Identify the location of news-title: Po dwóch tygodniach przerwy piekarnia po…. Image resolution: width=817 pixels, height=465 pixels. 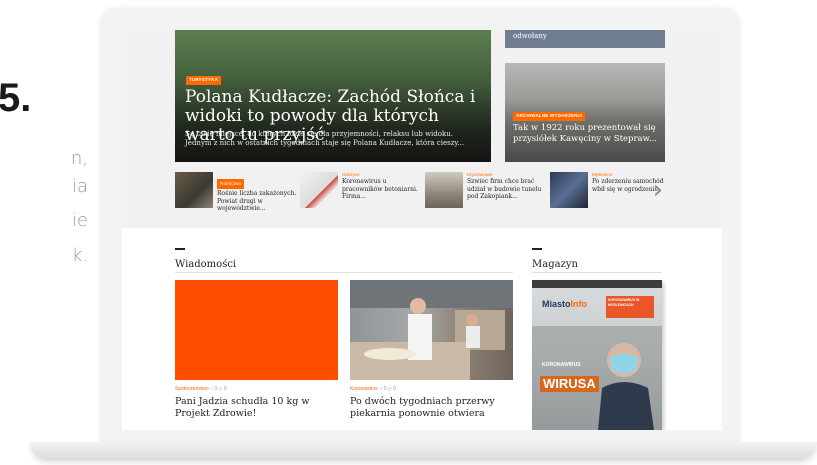
(430, 408).